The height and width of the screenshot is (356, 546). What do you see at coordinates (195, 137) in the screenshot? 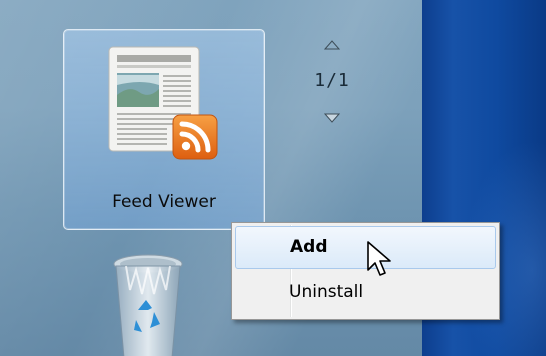
I see `rss-icon` at bounding box center [195, 137].